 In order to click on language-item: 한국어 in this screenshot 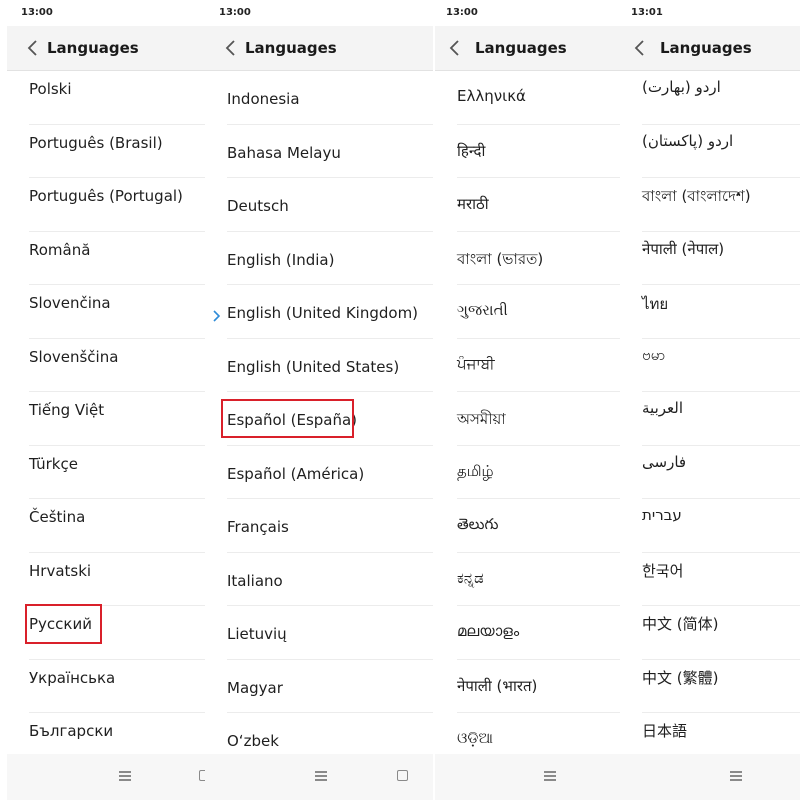, I will do `click(721, 579)`.